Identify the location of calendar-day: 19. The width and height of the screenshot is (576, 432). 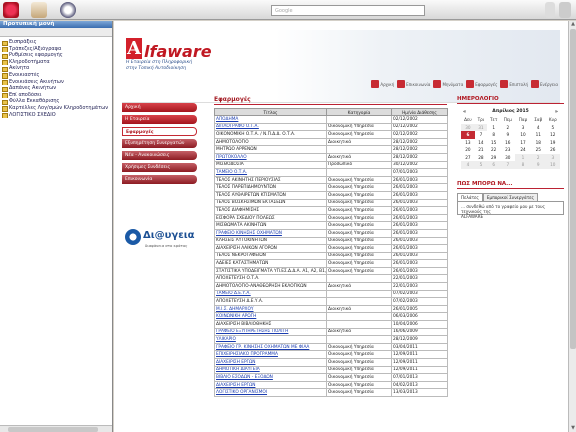
(553, 143).